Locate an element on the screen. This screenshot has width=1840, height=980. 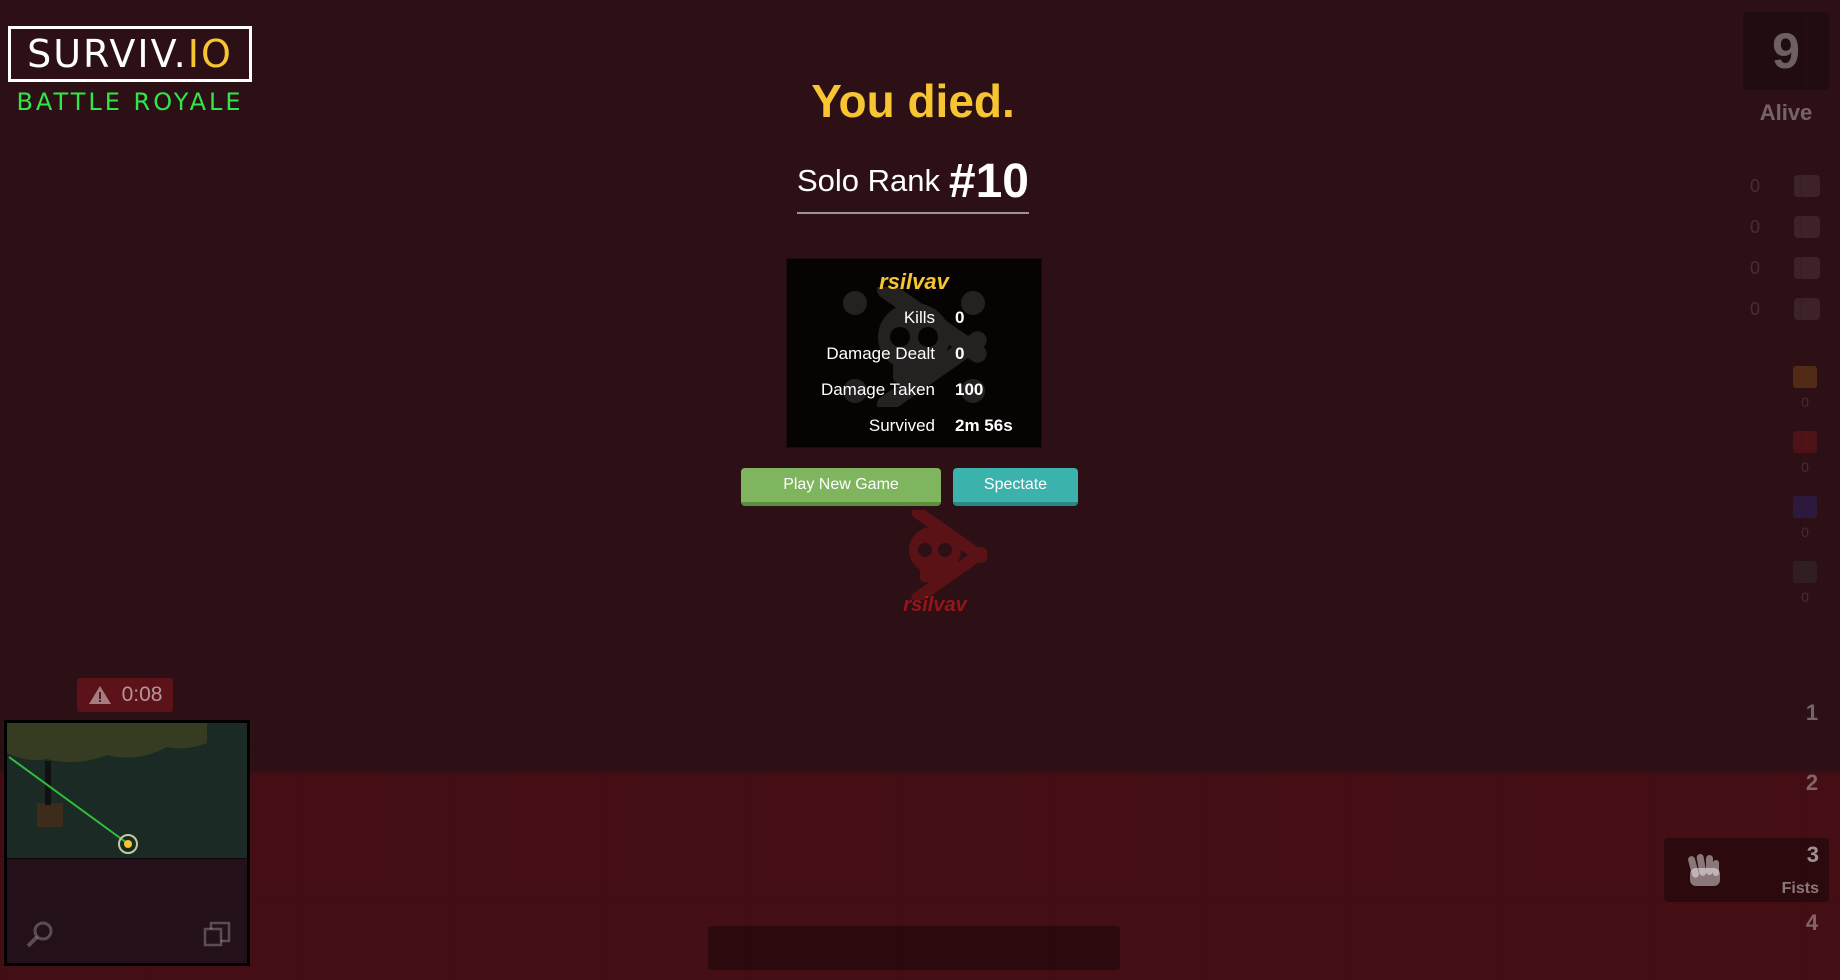
item-row-soda: 0 is located at coordinates (1785, 268).